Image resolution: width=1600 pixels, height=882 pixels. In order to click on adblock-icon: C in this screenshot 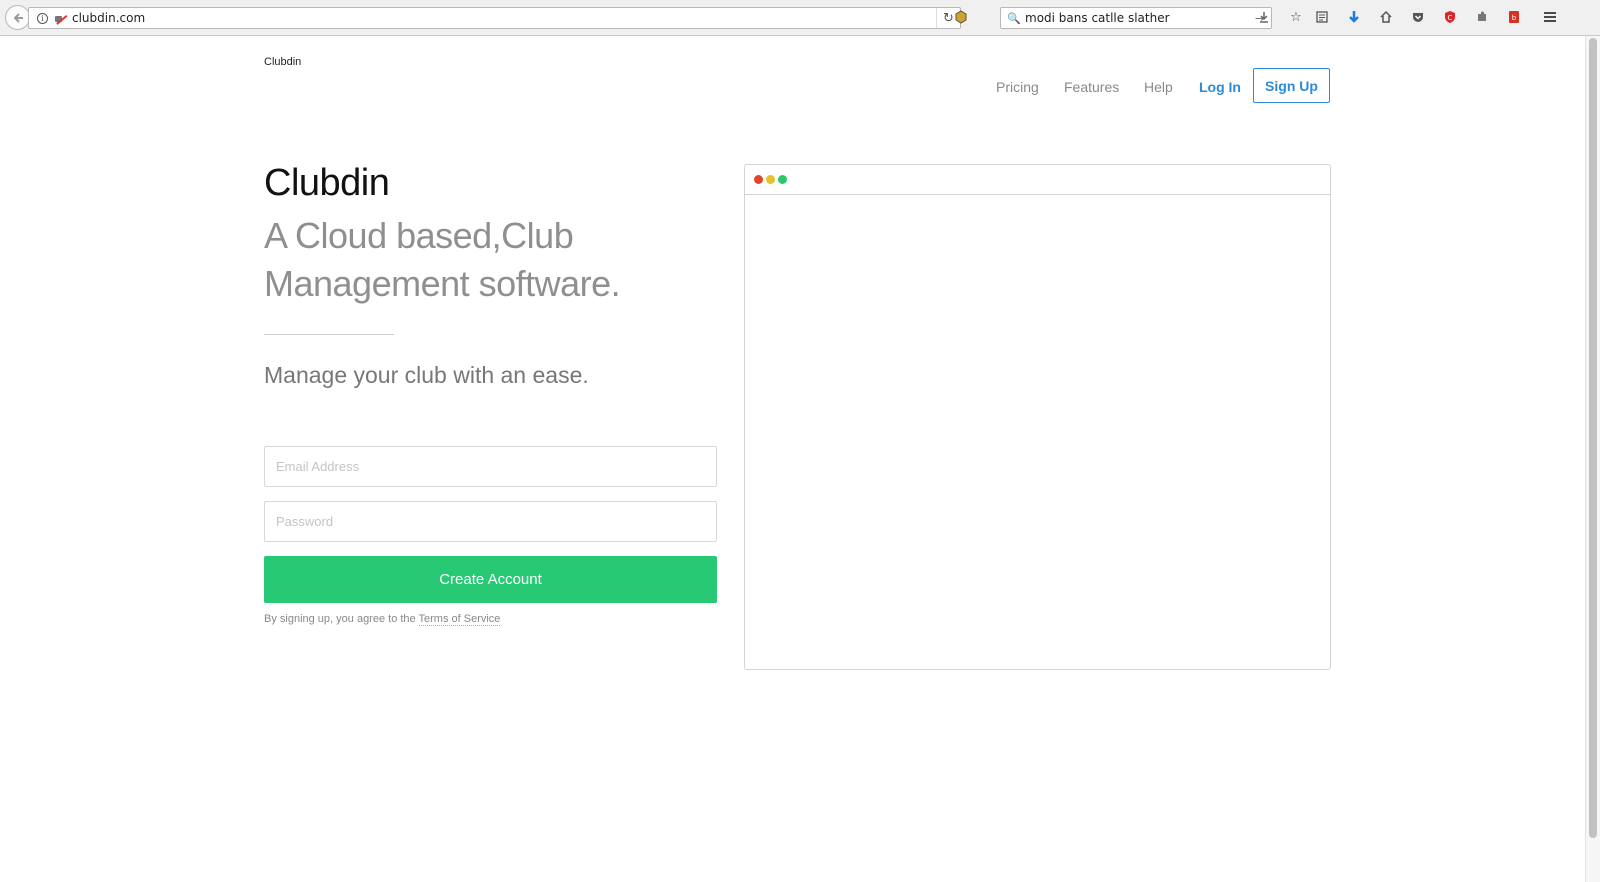, I will do `click(1450, 17)`.